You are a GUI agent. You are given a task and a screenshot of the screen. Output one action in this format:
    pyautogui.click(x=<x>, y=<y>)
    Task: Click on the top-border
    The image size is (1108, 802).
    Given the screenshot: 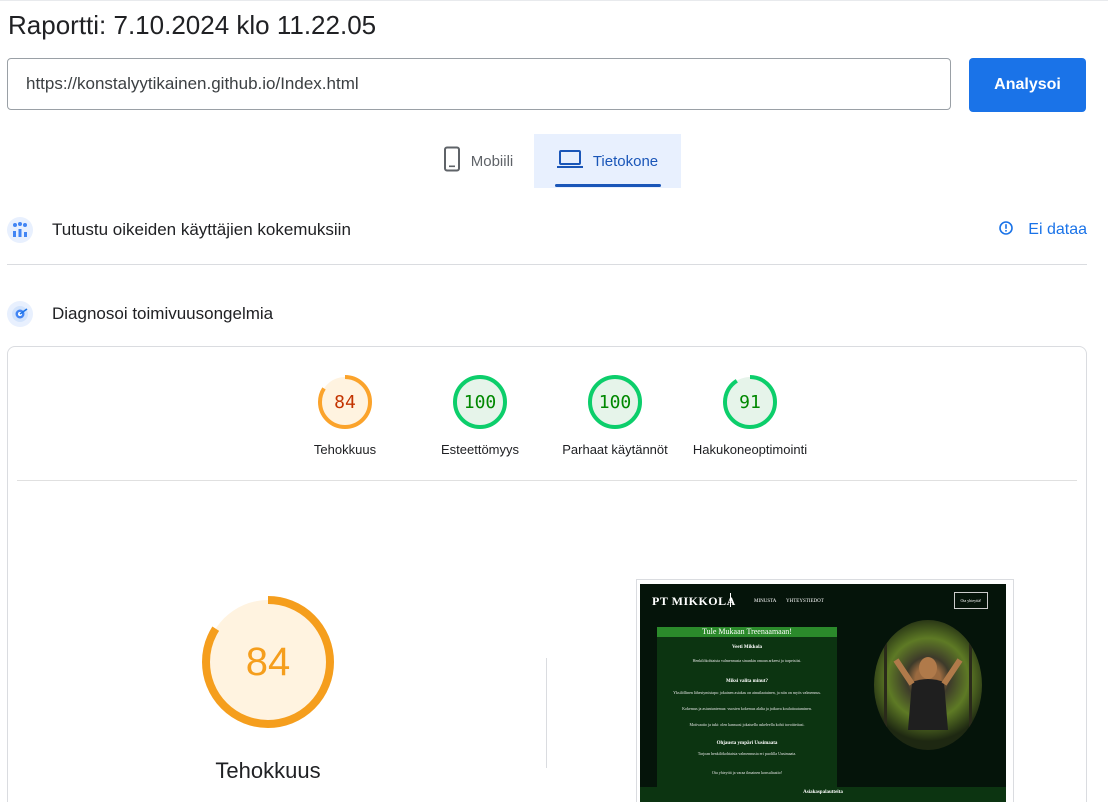 What is the action you would take?
    pyautogui.click(x=554, y=2)
    